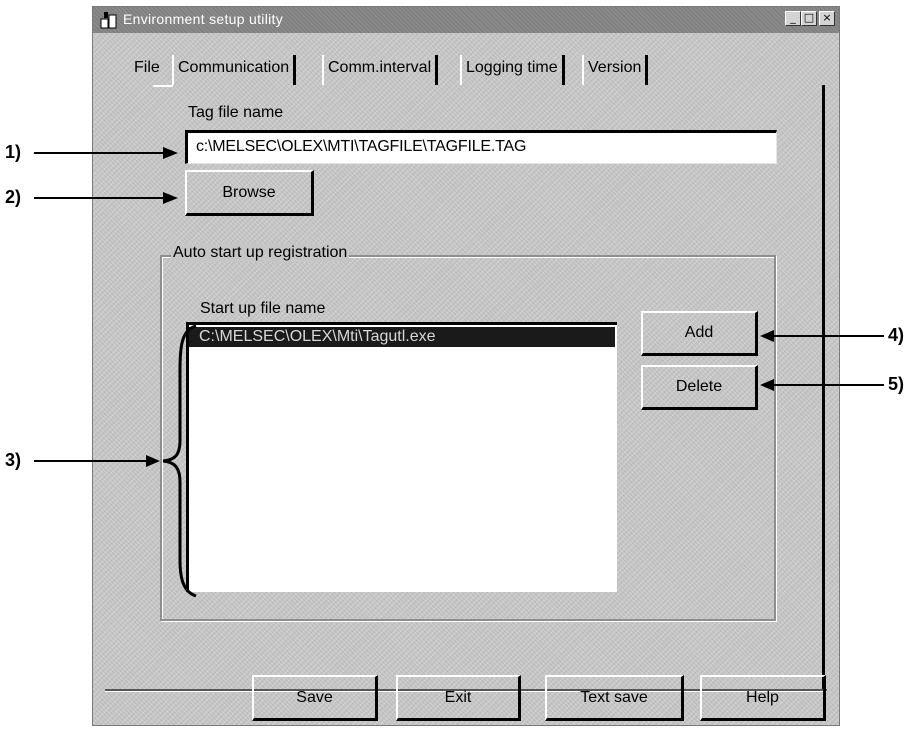  Describe the element at coordinates (896, 384) in the screenshot. I see `callout-5: 5)` at that location.